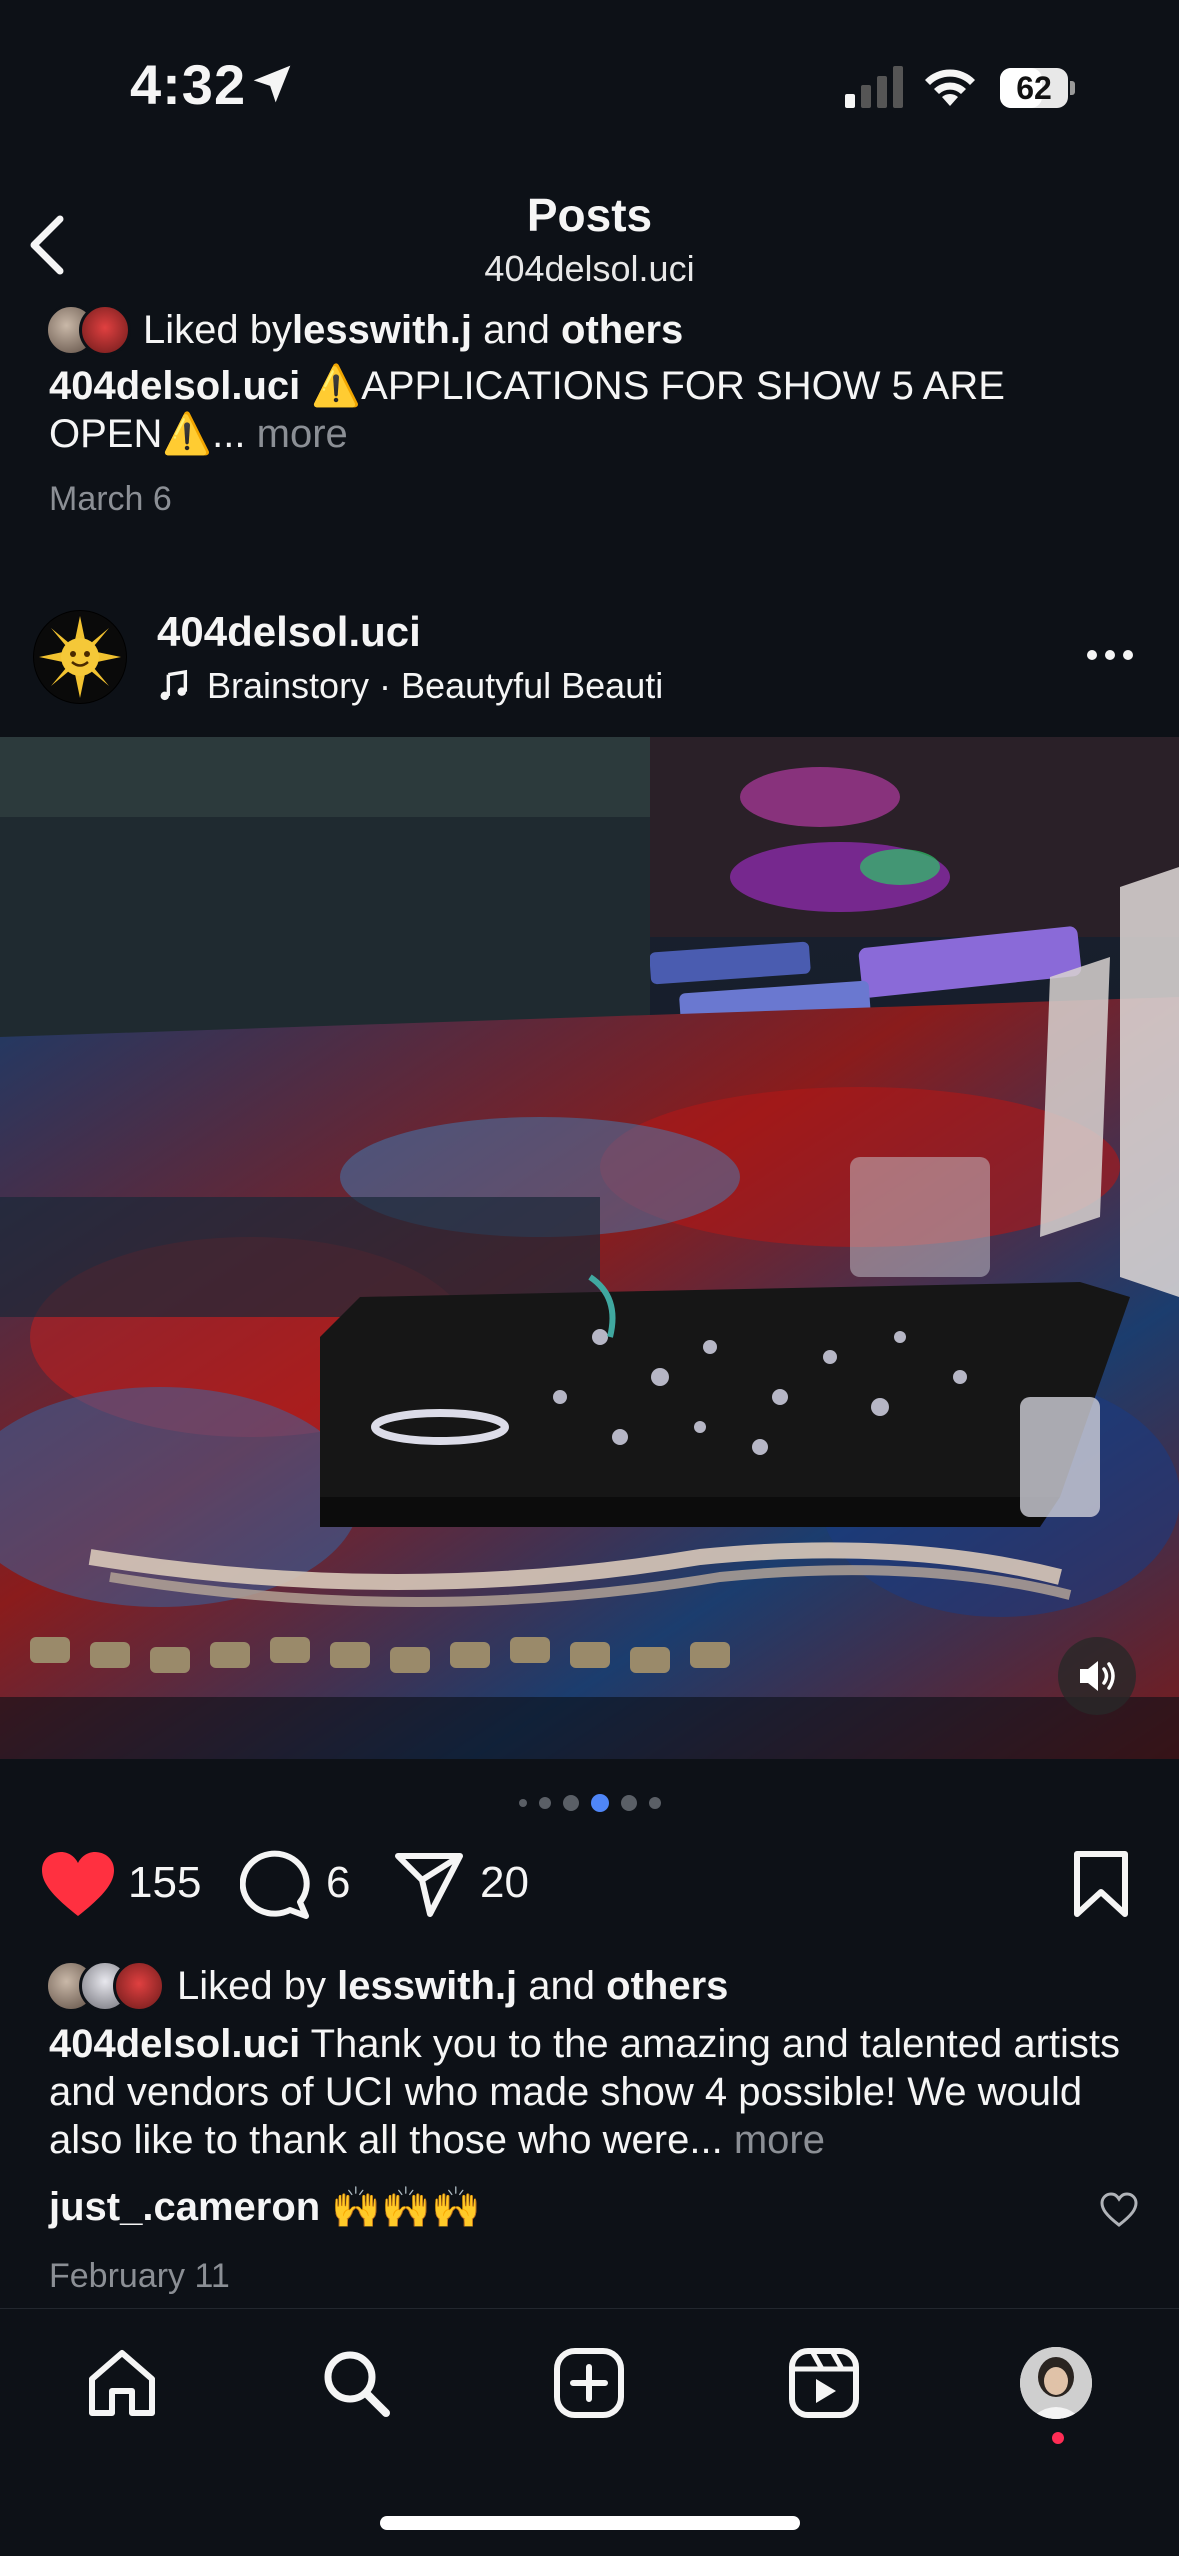 The image size is (1179, 2556). Describe the element at coordinates (1034, 88) in the screenshot. I see `battery-percent: 62` at that location.